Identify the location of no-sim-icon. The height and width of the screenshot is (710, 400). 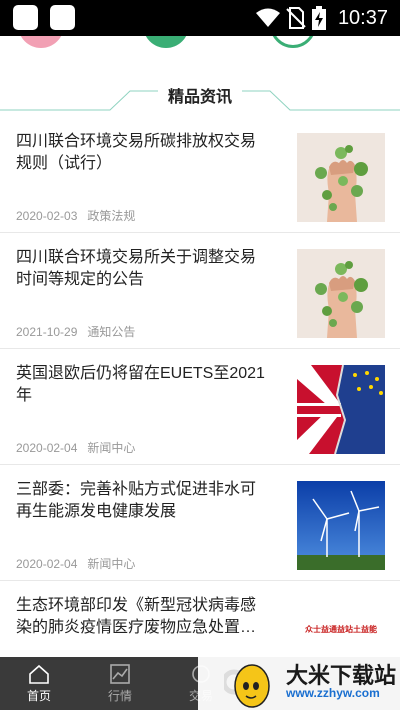
(296, 18).